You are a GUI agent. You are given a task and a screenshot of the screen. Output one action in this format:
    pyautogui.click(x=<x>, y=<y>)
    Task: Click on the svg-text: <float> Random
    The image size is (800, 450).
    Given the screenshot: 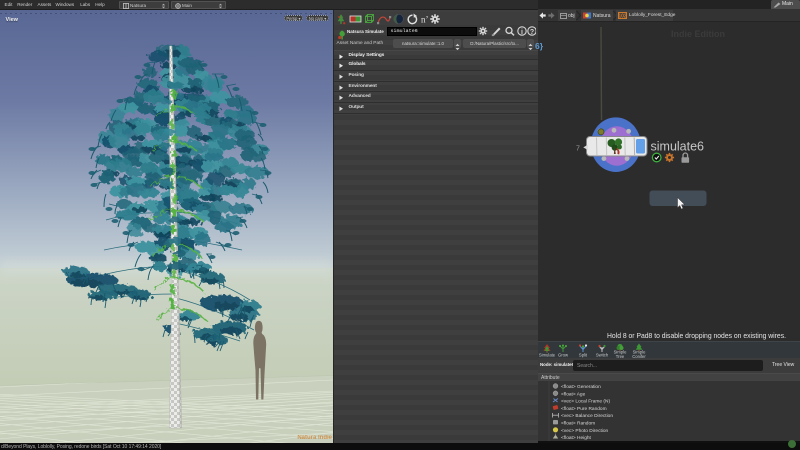 What is the action you would take?
    pyautogui.click(x=578, y=424)
    